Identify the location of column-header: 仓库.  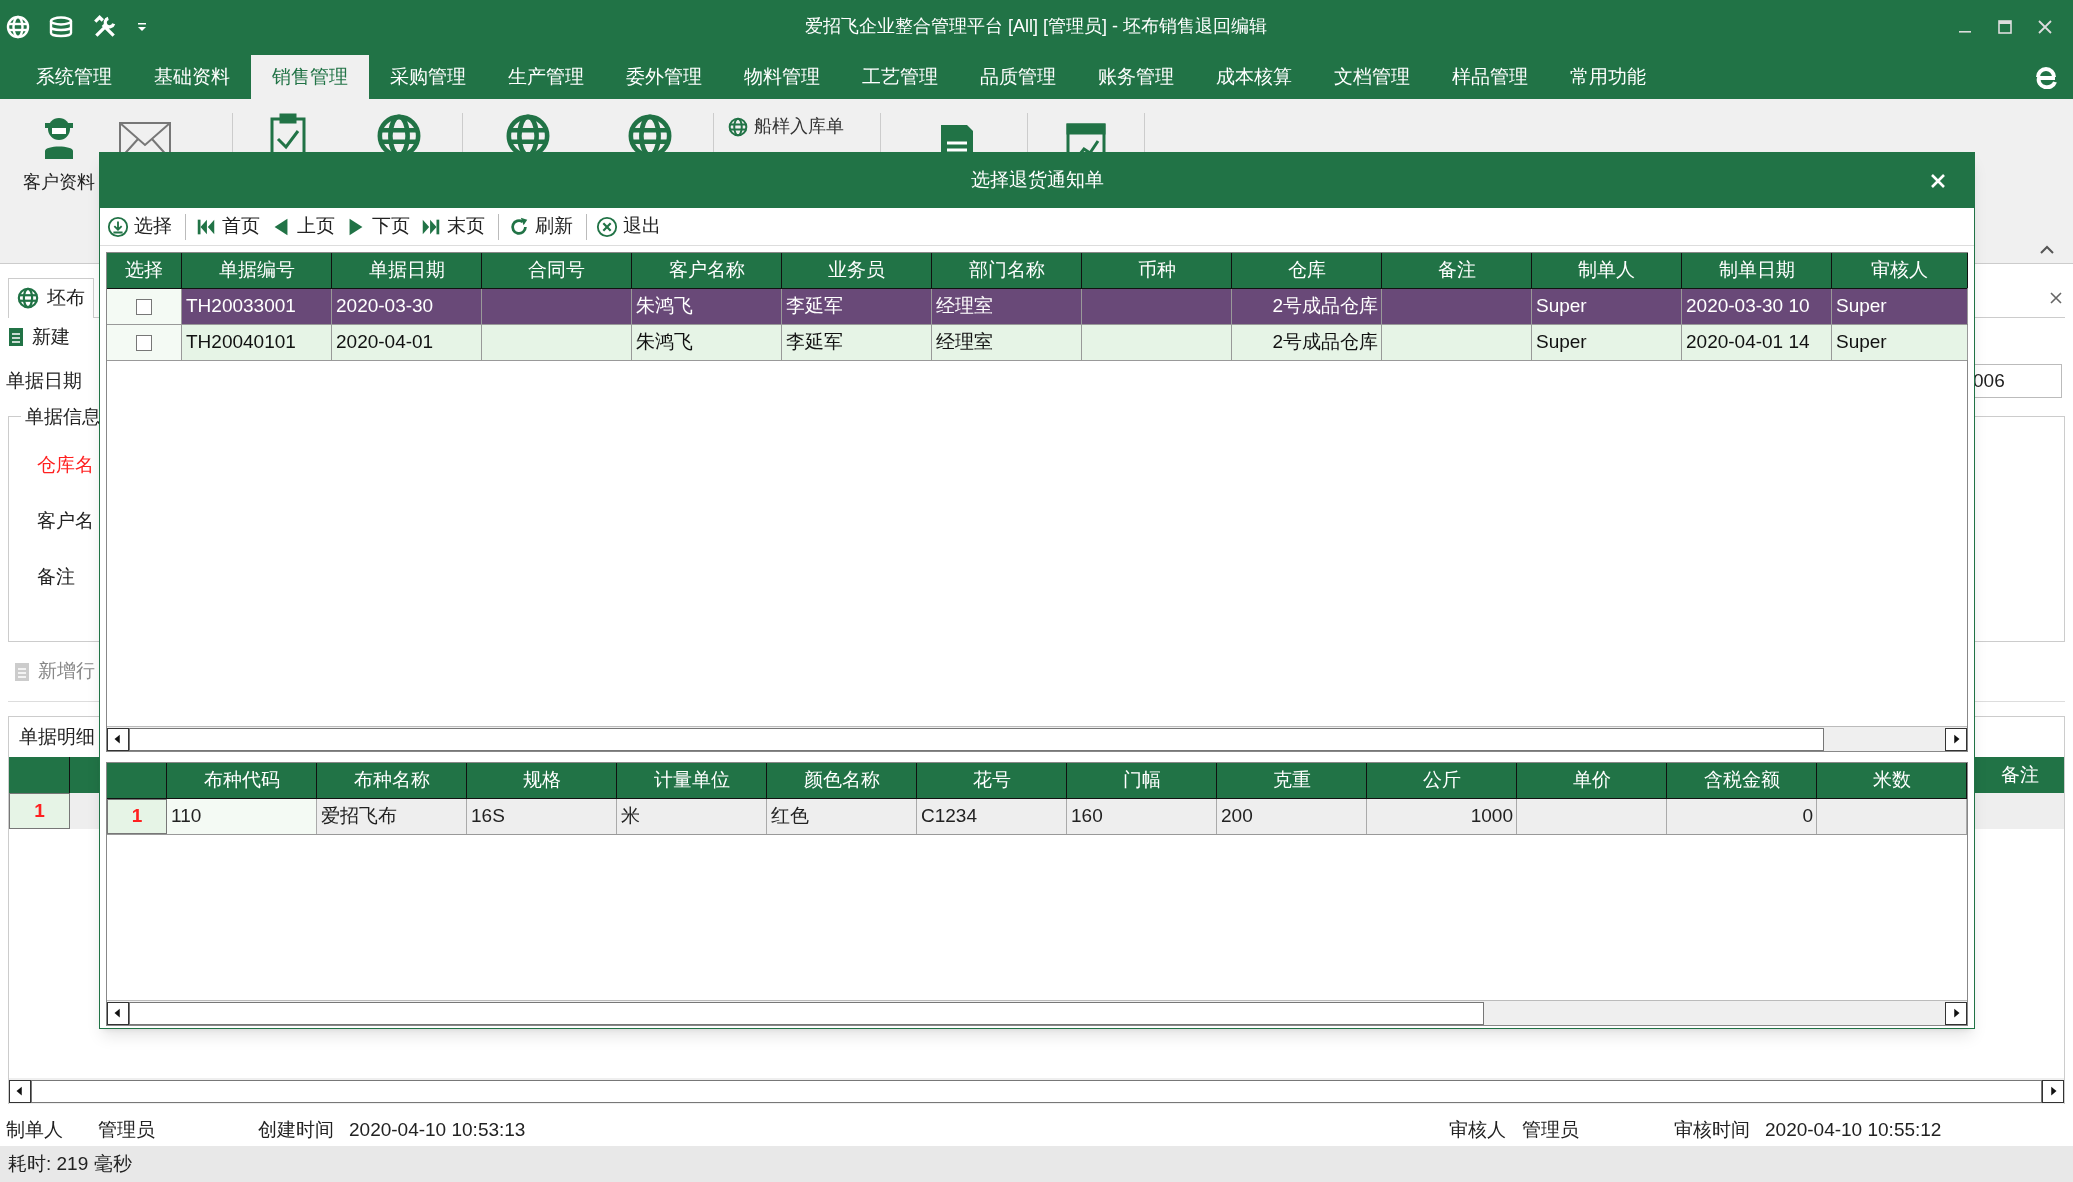
(1307, 270).